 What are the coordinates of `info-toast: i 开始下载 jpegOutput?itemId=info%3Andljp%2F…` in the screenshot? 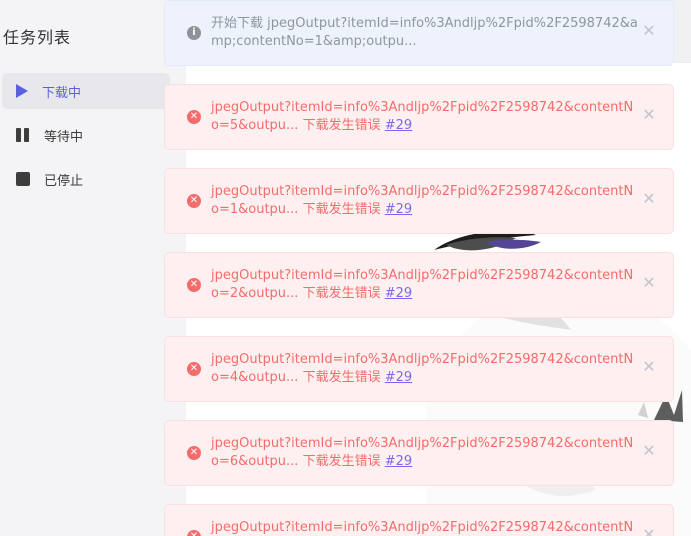 It's located at (419, 33).